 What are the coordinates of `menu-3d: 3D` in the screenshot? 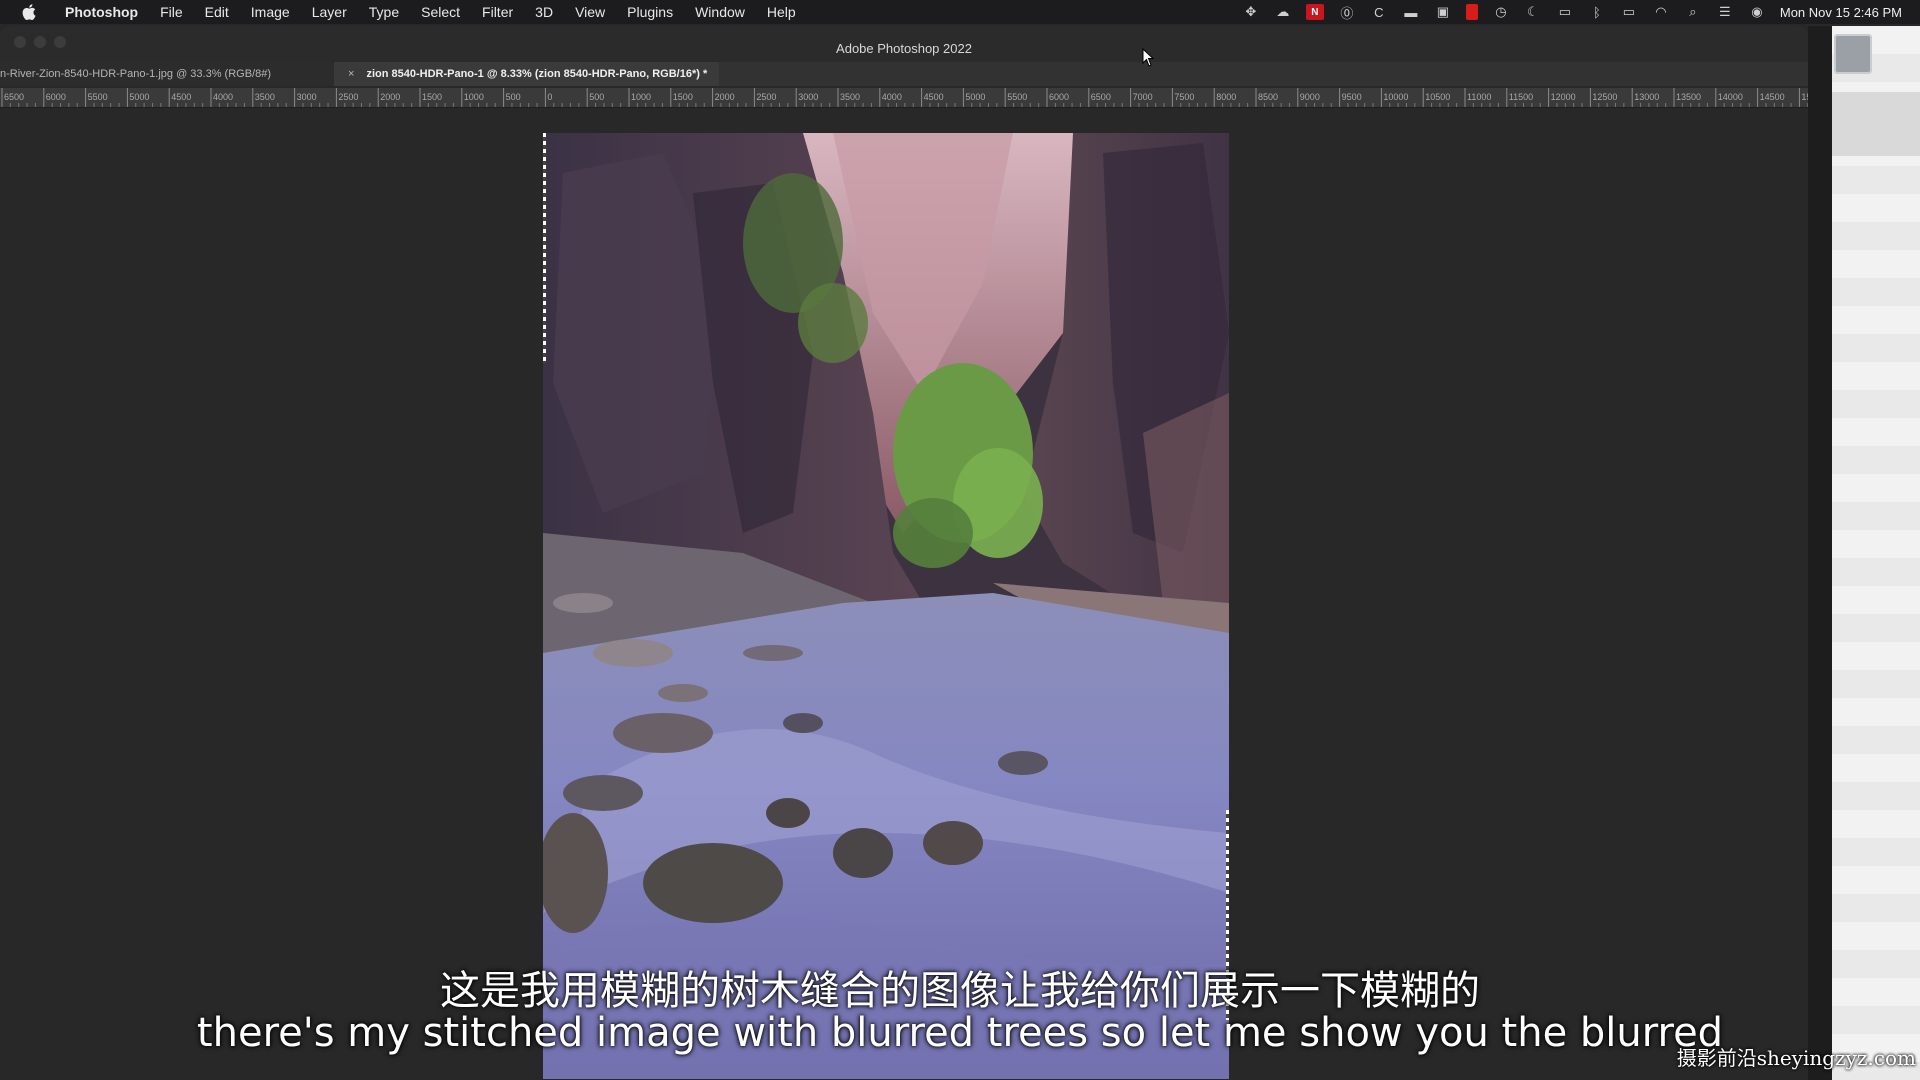 It's located at (544, 12).